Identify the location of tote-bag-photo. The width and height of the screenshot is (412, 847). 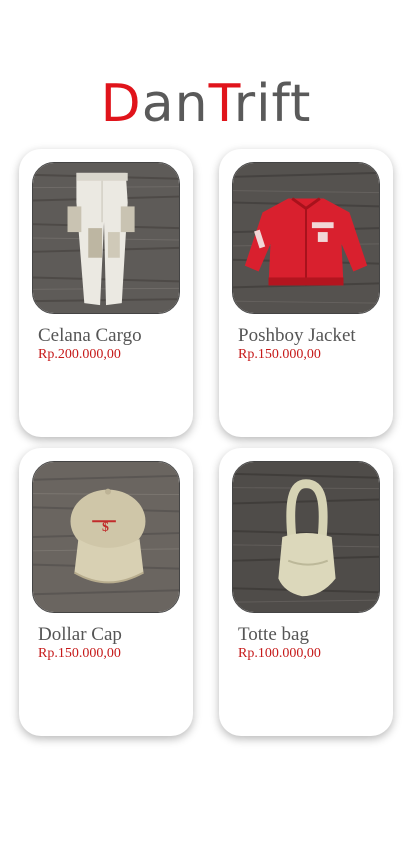
(306, 537).